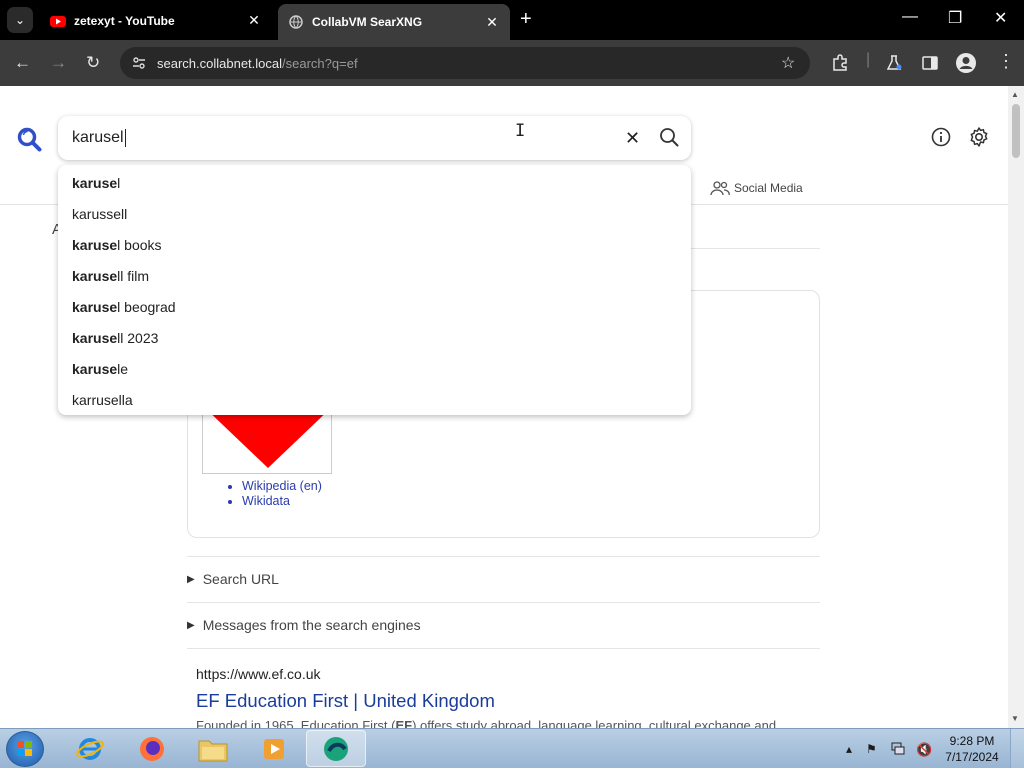  Describe the element at coordinates (849, 749) in the screenshot. I see `show-hidden-icons: ▴` at that location.